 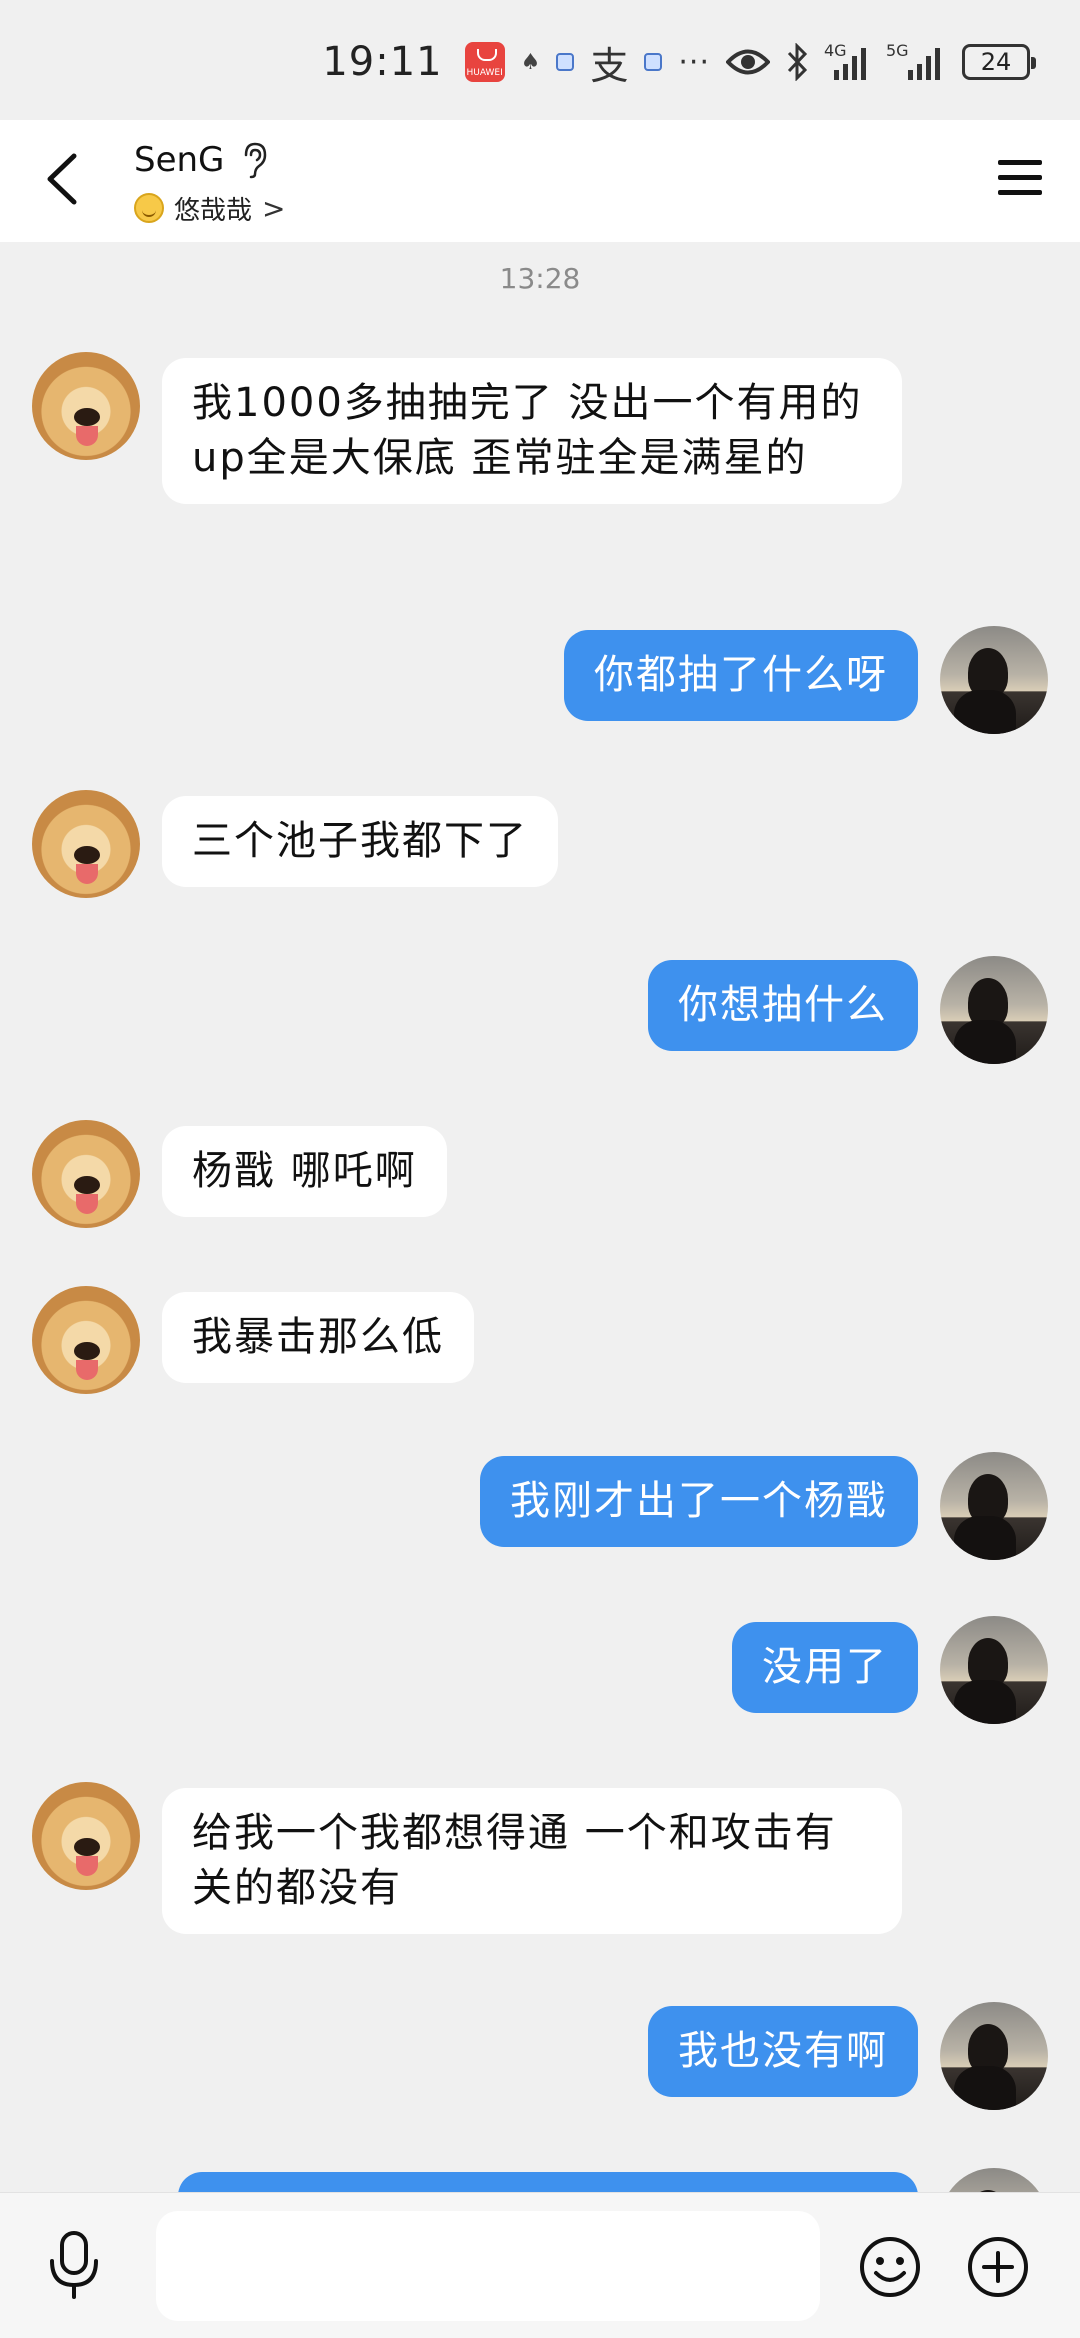 I want to click on plus-icon, so click(x=998, y=2267).